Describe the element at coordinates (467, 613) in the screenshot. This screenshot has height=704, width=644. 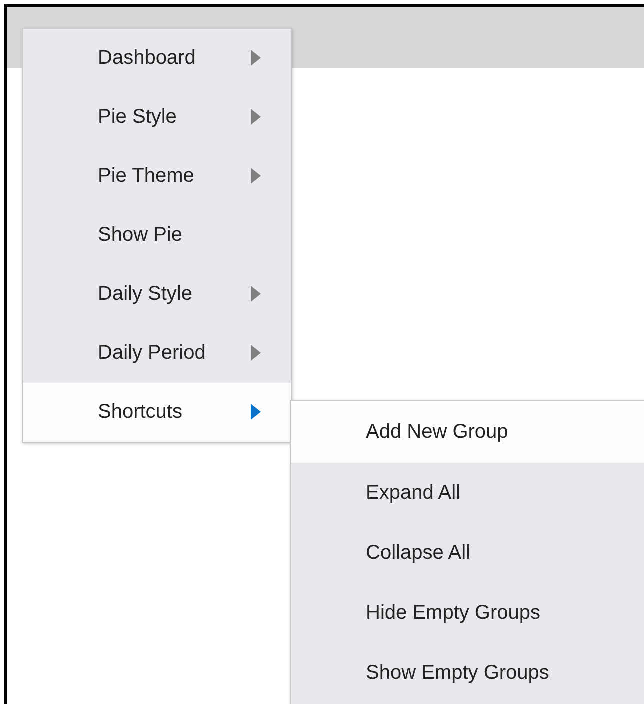
I see `menu-item: Hide Empty Groups` at that location.